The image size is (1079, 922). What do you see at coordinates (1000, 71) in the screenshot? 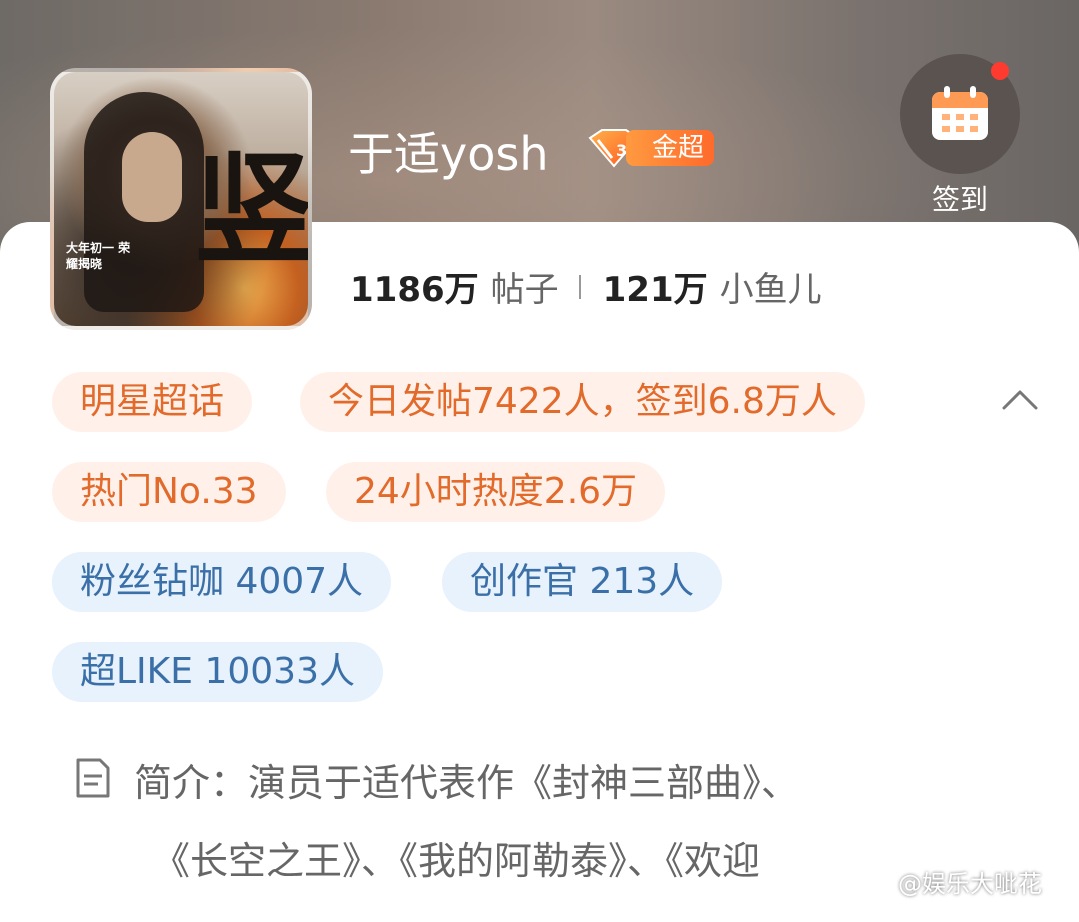
I see `notification-dot` at bounding box center [1000, 71].